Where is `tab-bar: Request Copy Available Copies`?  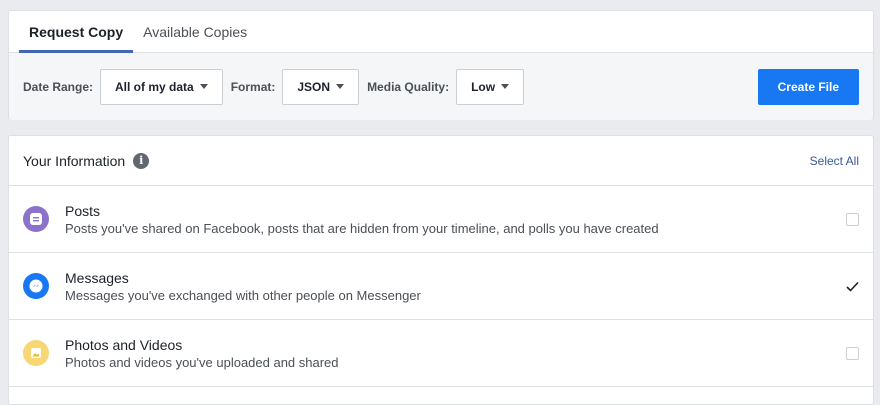 tab-bar: Request Copy Available Copies is located at coordinates (441, 32).